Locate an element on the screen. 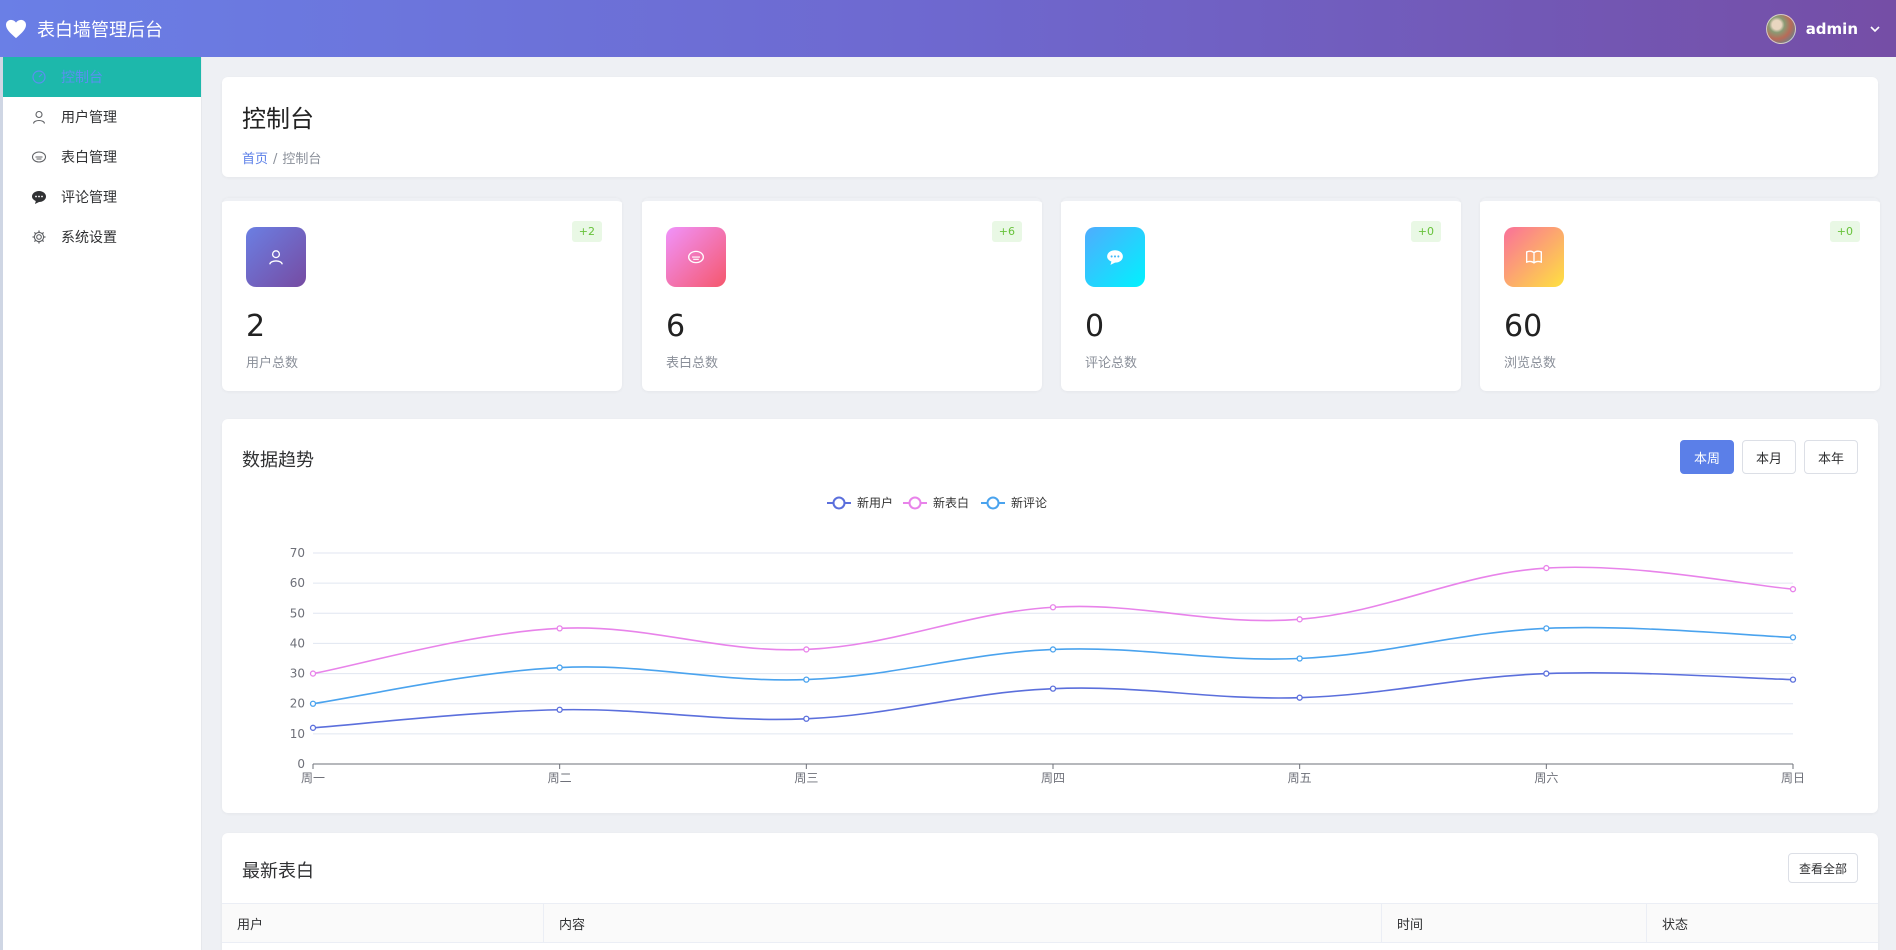 The height and width of the screenshot is (950, 1896). column-header-time: 时间 is located at coordinates (1514, 923).